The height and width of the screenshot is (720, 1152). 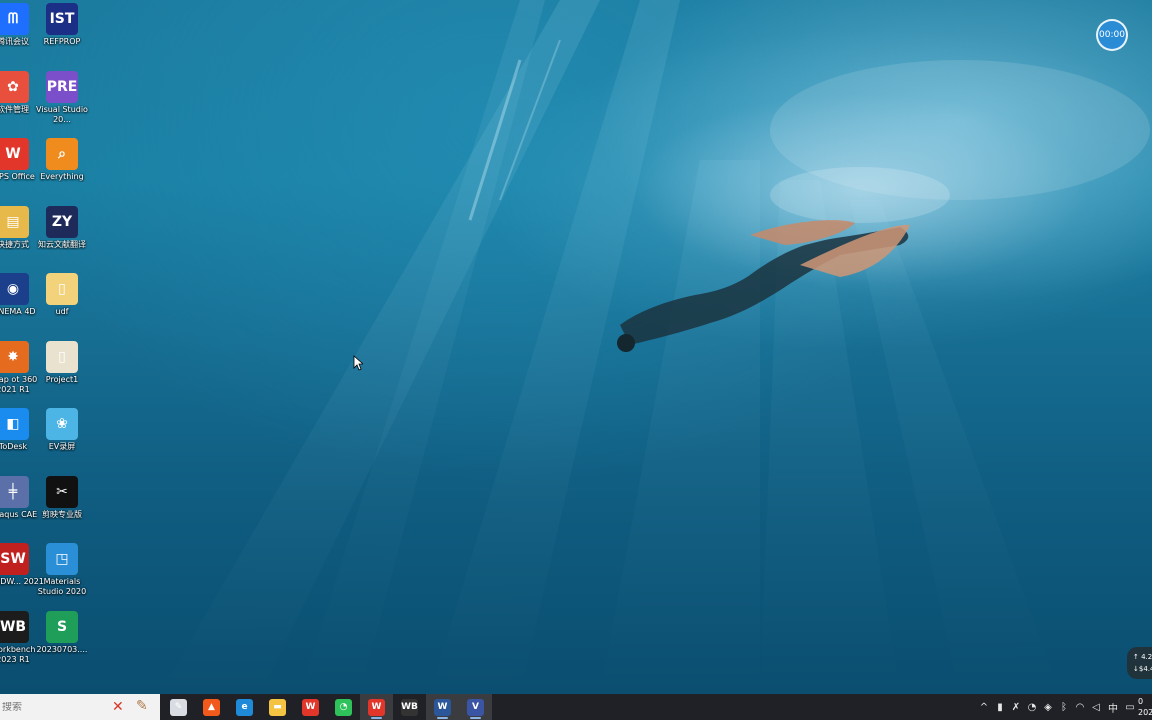 I want to click on notification-icon: ▭, so click(x=1130, y=707).